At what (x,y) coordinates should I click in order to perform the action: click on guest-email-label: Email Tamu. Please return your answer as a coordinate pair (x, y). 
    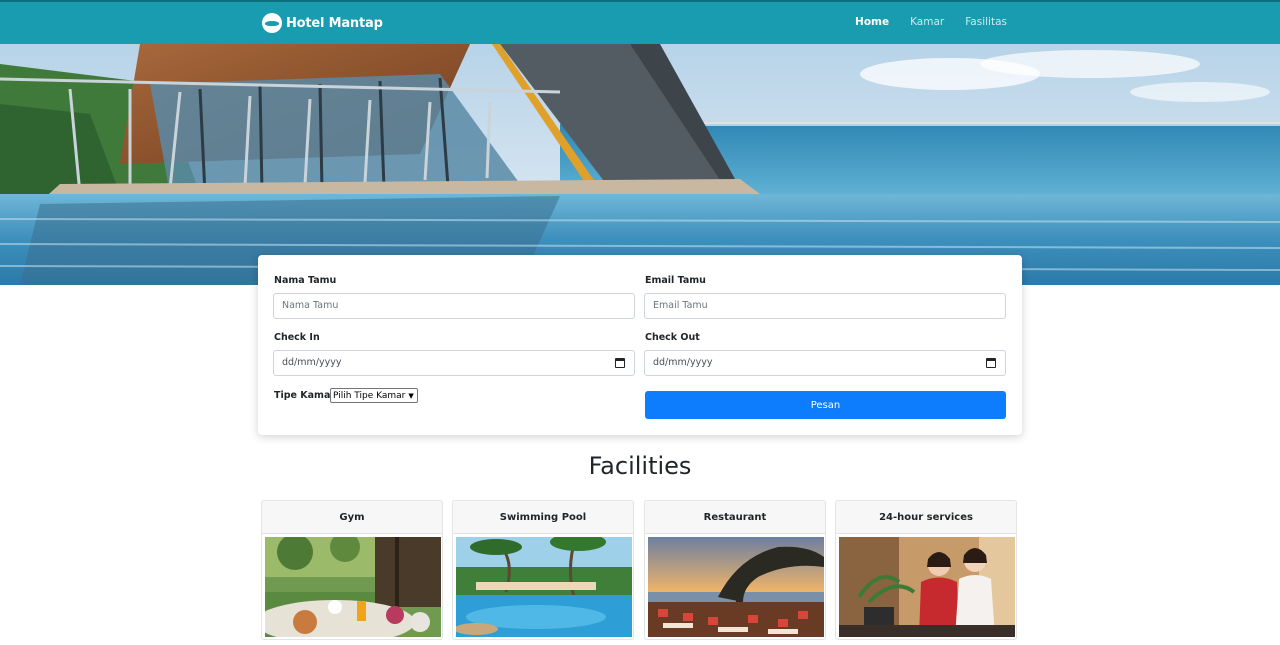
    Looking at the image, I should click on (675, 280).